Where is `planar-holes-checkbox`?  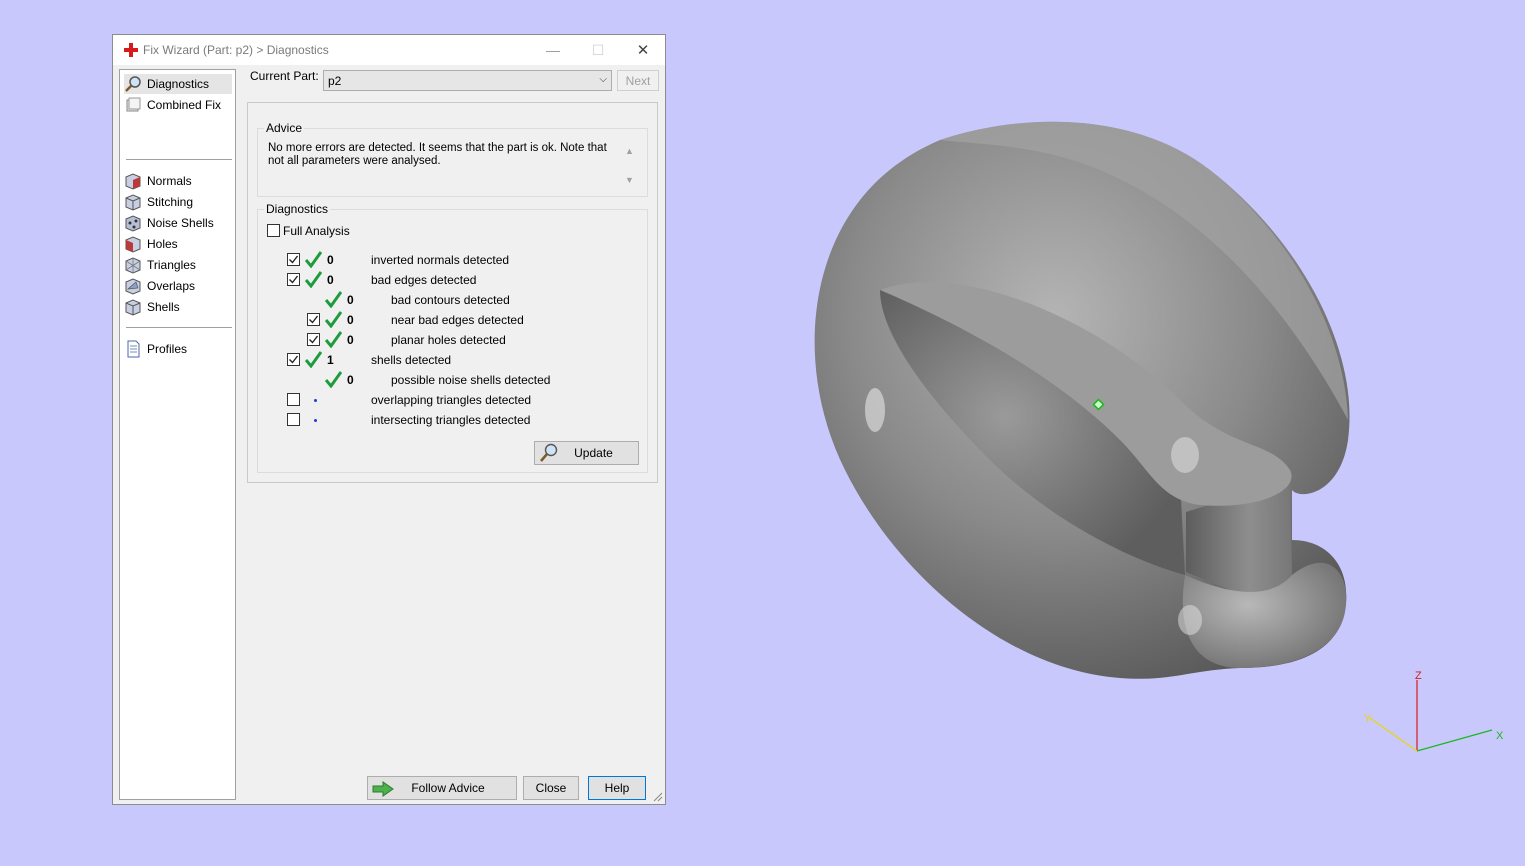
planar-holes-checkbox is located at coordinates (313, 339).